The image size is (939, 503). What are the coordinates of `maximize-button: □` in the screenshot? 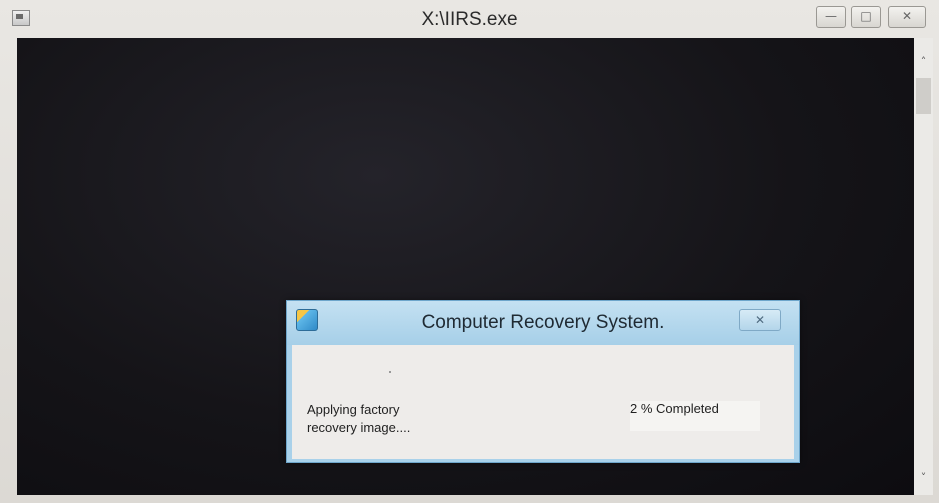 It's located at (866, 17).